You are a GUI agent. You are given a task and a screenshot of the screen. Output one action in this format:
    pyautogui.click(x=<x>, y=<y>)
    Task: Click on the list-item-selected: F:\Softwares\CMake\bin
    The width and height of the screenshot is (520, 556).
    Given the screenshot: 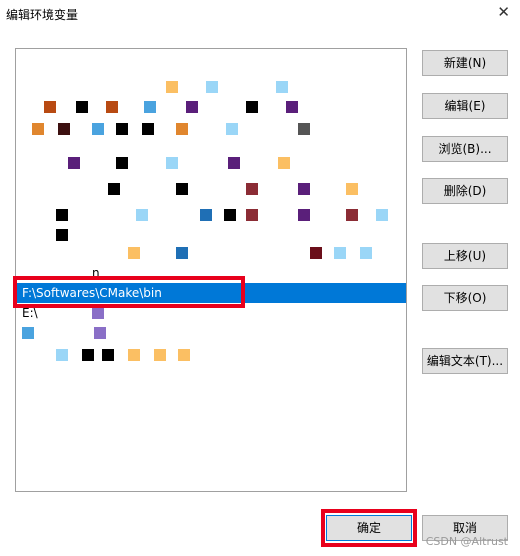 What is the action you would take?
    pyautogui.click(x=211, y=293)
    